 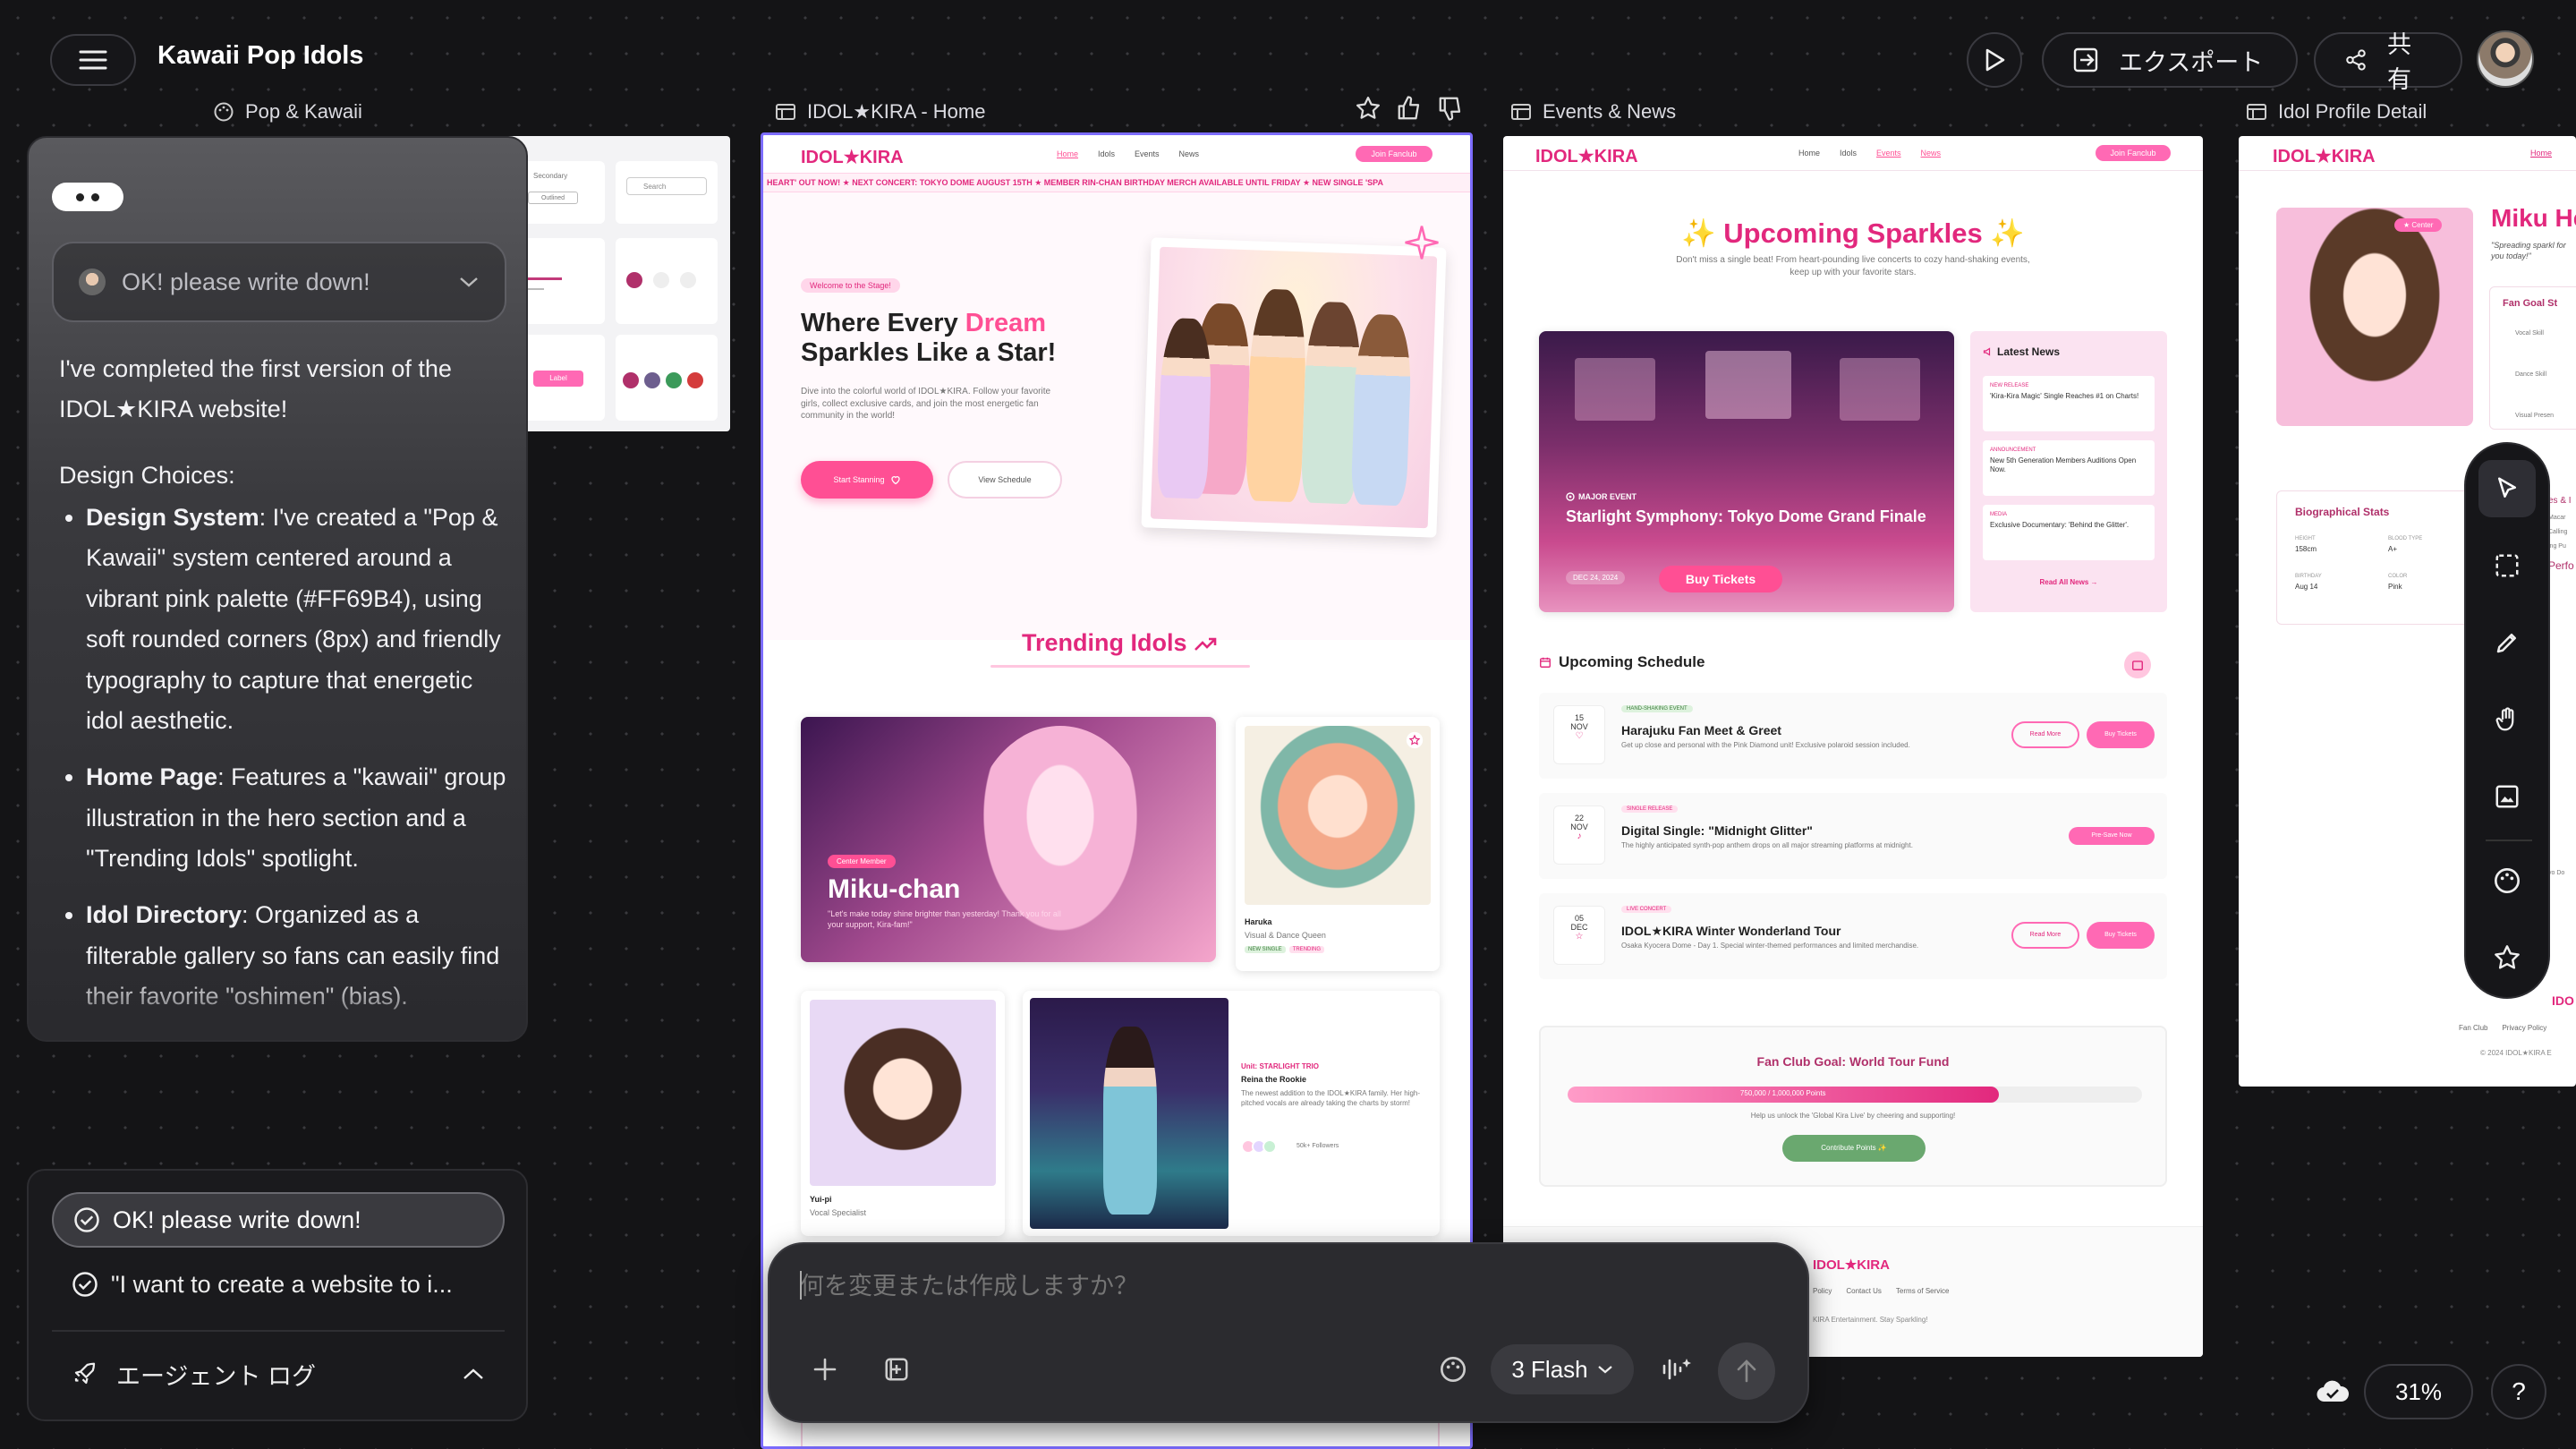 What do you see at coordinates (2531, 374) in the screenshot?
I see `skill-label: Dance Skill` at bounding box center [2531, 374].